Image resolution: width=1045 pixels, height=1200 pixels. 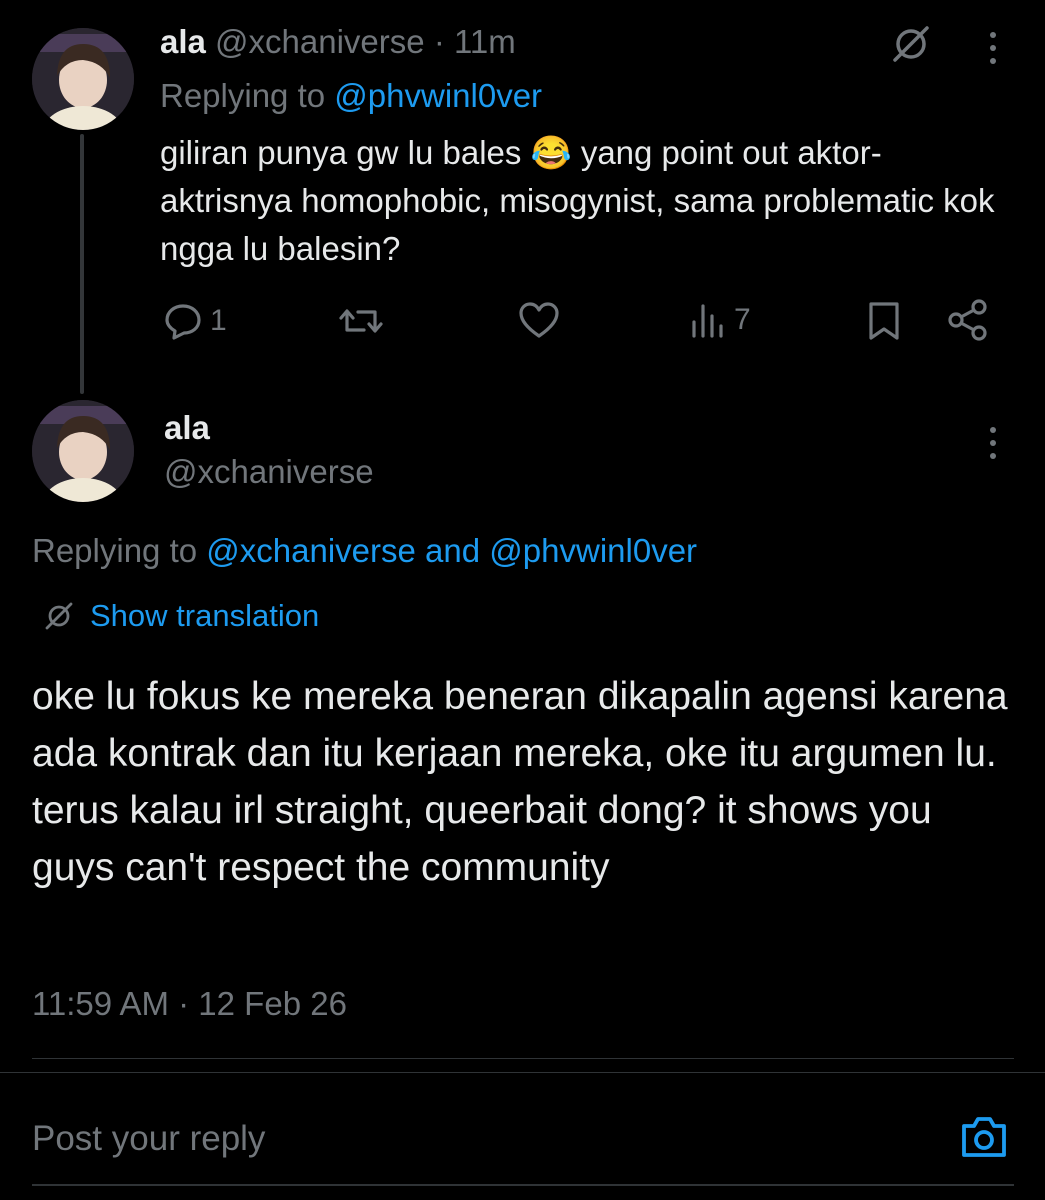 I want to click on reply-button: 1, so click(x=194, y=321).